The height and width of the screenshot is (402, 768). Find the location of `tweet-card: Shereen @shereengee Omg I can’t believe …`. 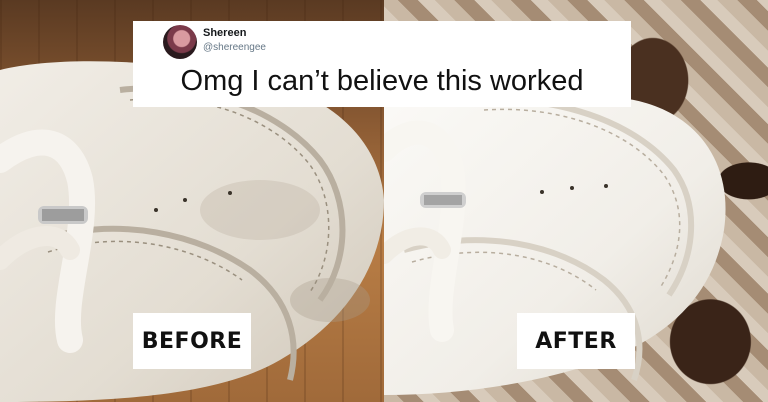

tweet-card: Shereen @shereengee Omg I can’t believe … is located at coordinates (382, 64).